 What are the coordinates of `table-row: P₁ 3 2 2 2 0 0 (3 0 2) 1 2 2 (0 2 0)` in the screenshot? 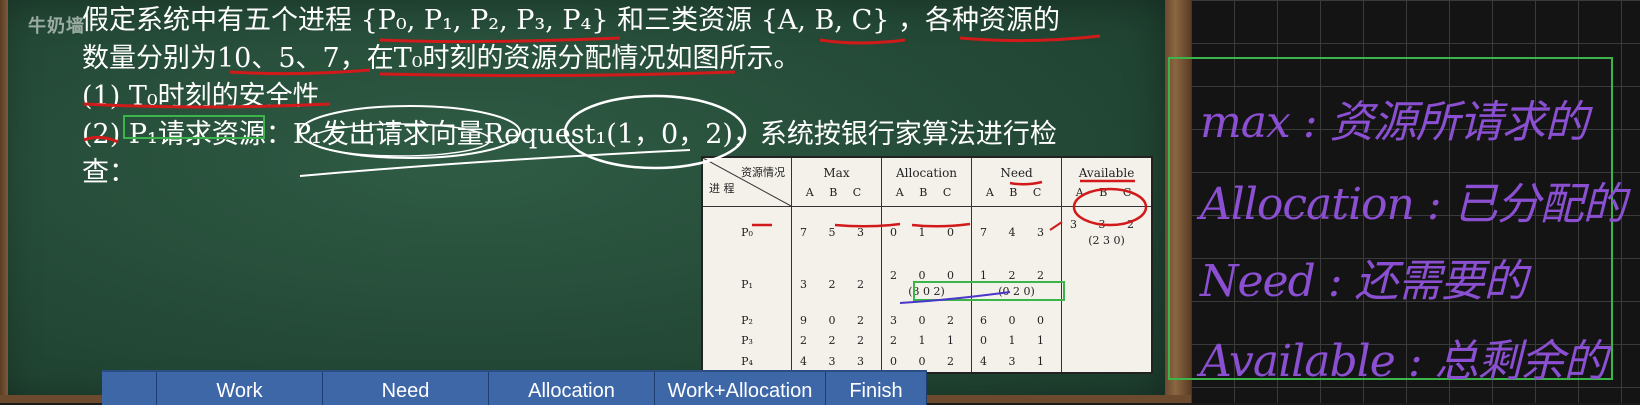 It's located at (927, 284).